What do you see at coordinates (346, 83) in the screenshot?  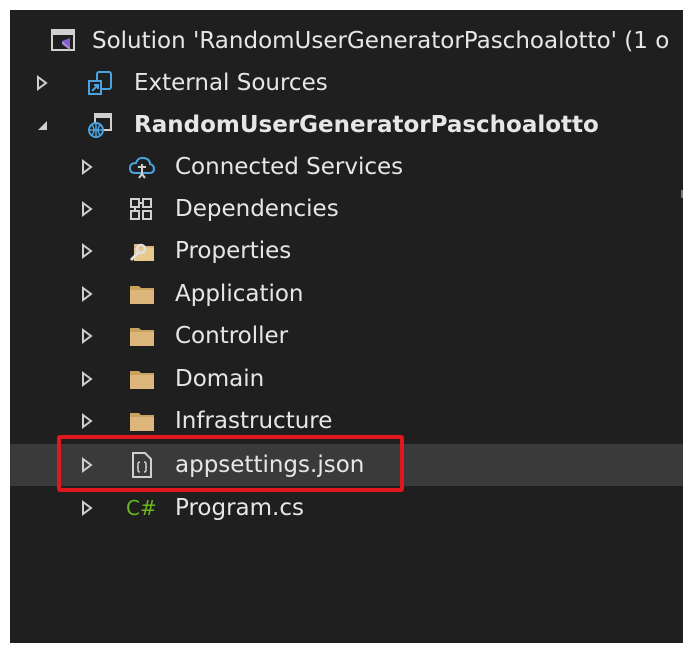 I see `tree-item-external-sources: External Sources` at bounding box center [346, 83].